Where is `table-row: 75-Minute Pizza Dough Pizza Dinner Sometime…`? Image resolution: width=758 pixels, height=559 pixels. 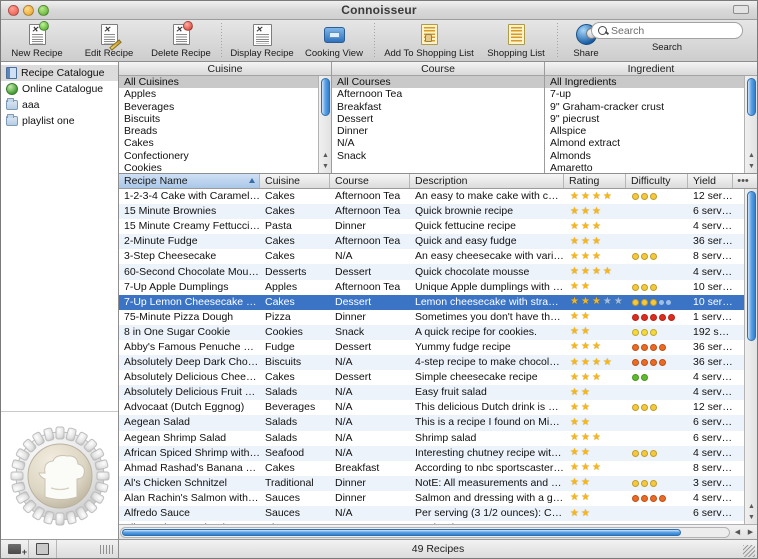 table-row: 75-Minute Pizza Dough Pizza Dinner Sometime… is located at coordinates (431, 317).